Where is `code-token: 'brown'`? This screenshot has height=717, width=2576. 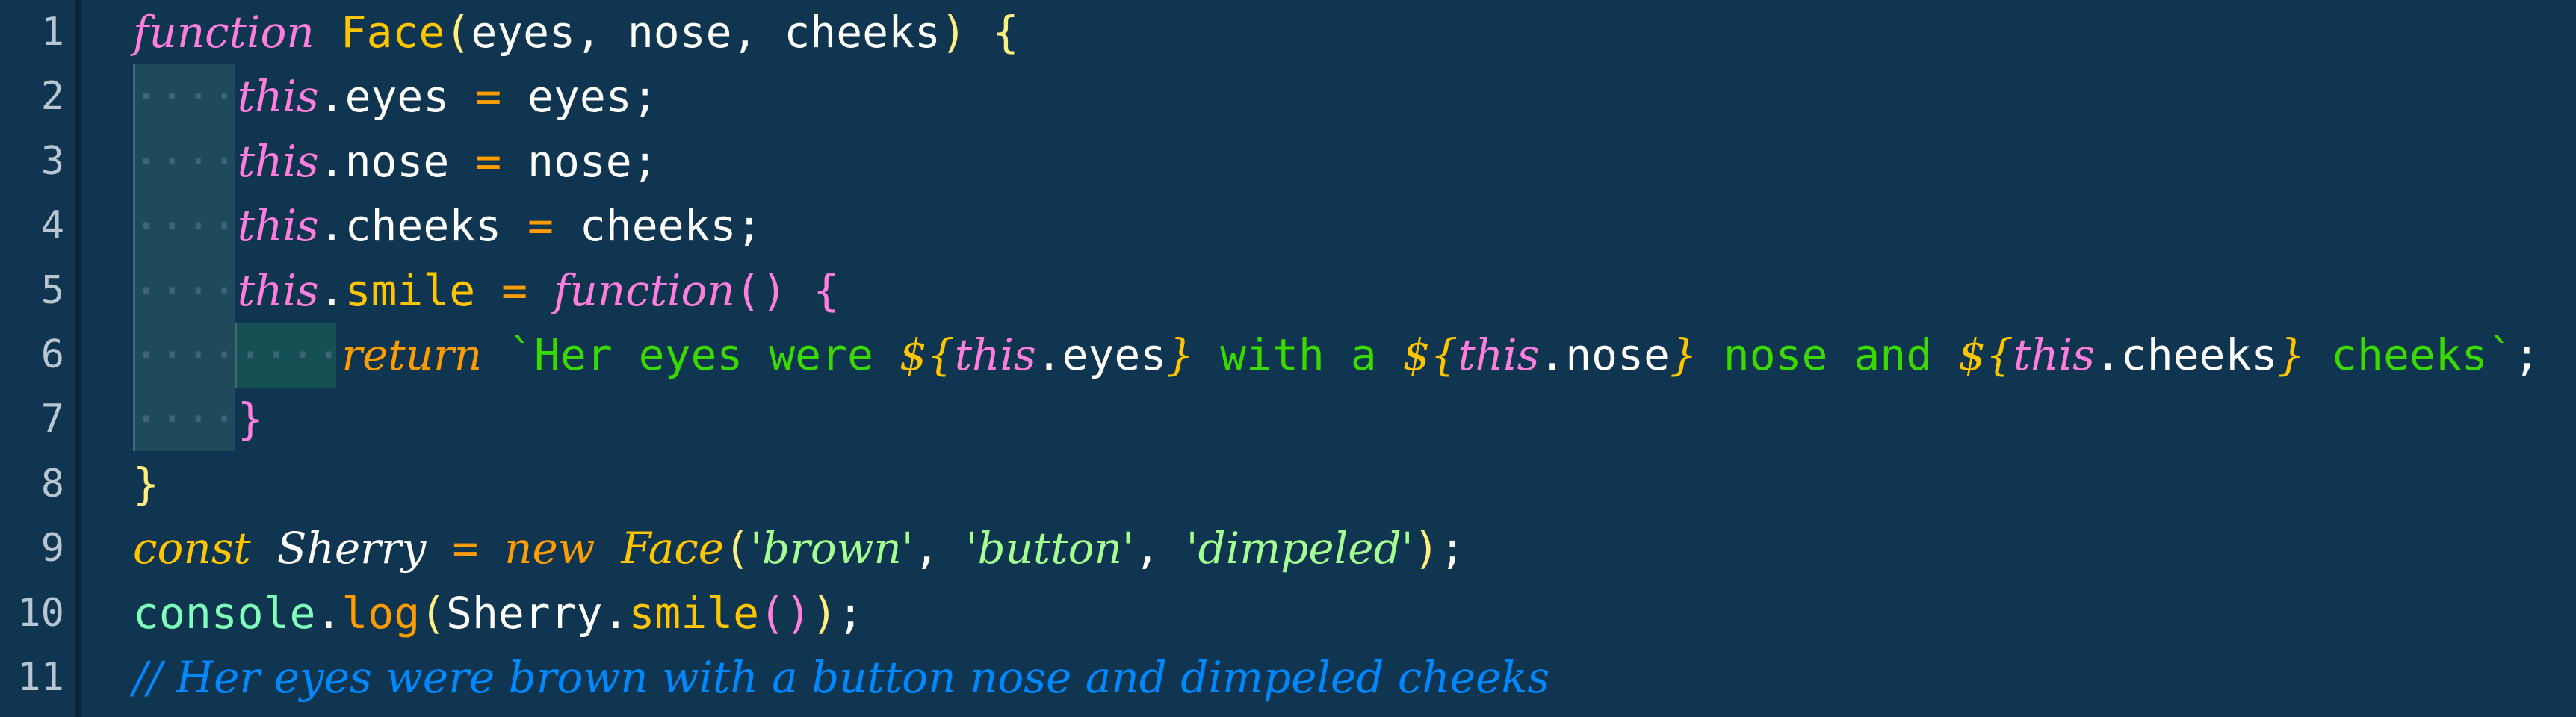
code-token: 'brown' is located at coordinates (832, 548).